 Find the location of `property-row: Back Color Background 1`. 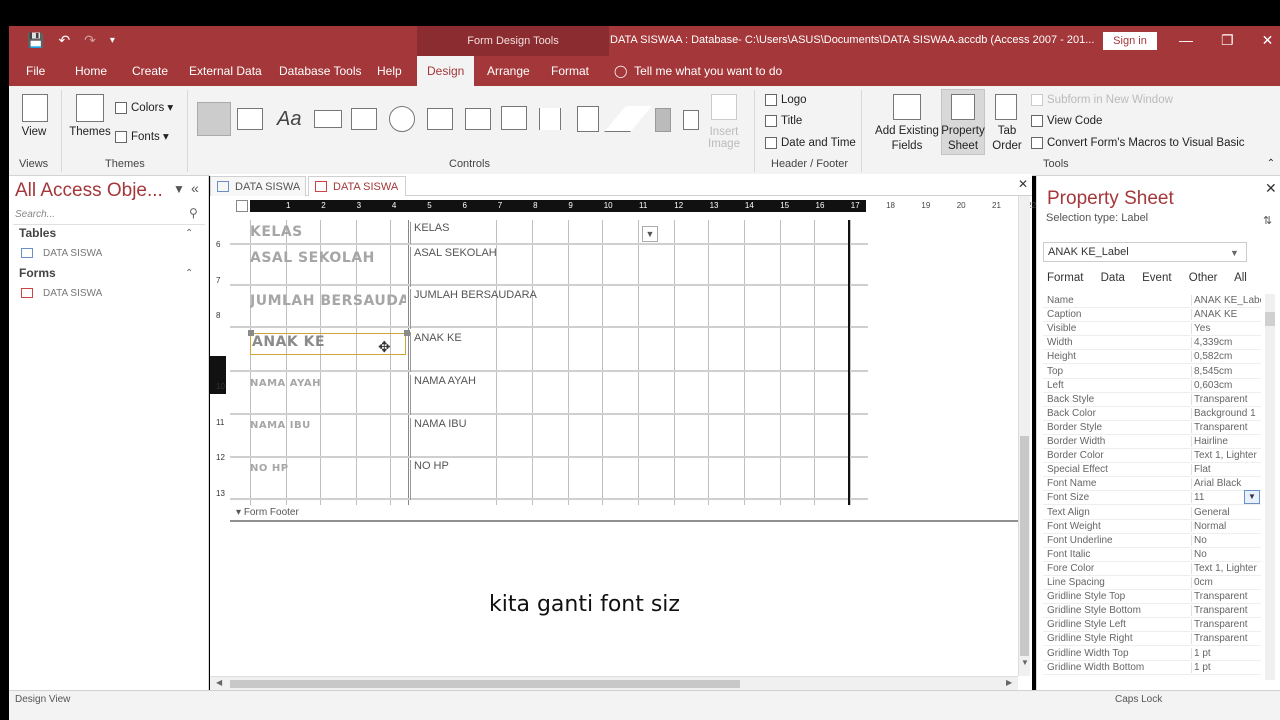

property-row: Back Color Background 1 is located at coordinates (1152, 414).